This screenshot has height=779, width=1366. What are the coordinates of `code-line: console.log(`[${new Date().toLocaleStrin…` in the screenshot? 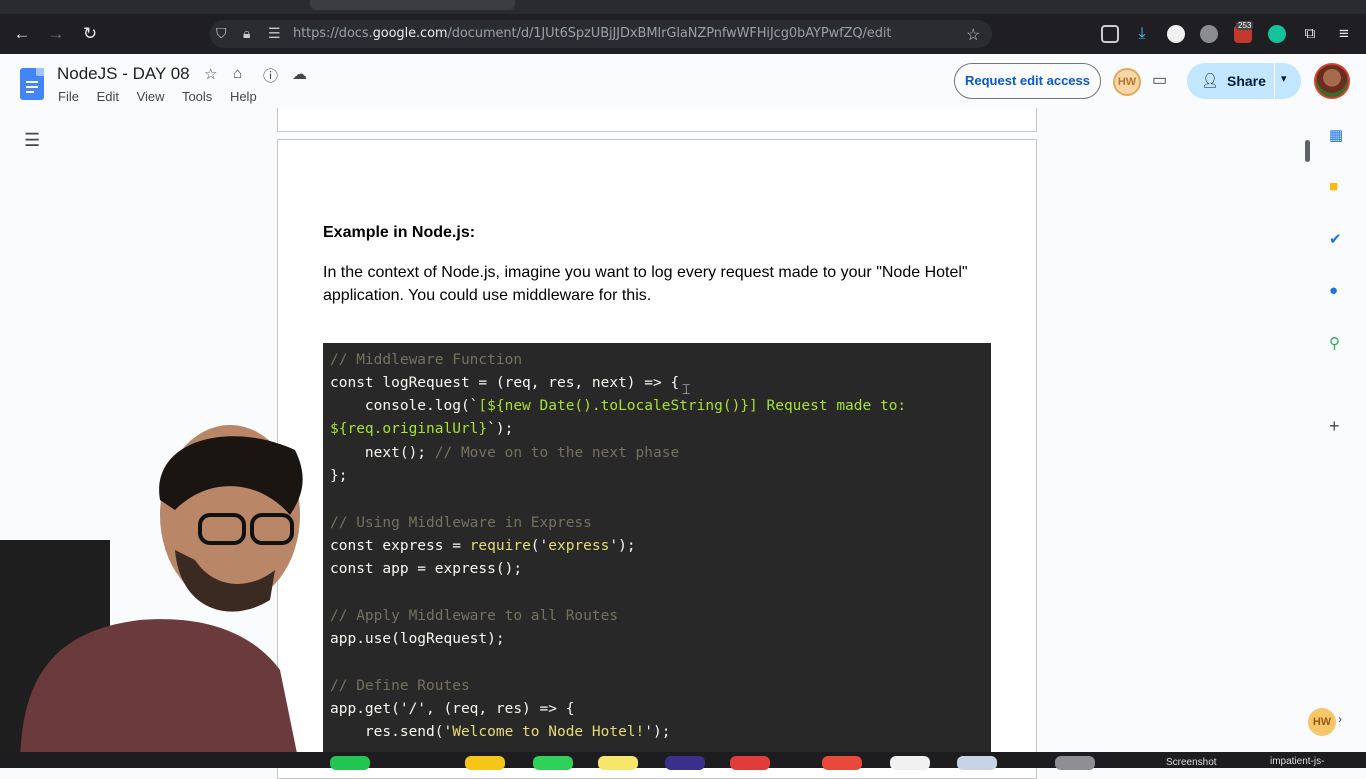 It's located at (618, 406).